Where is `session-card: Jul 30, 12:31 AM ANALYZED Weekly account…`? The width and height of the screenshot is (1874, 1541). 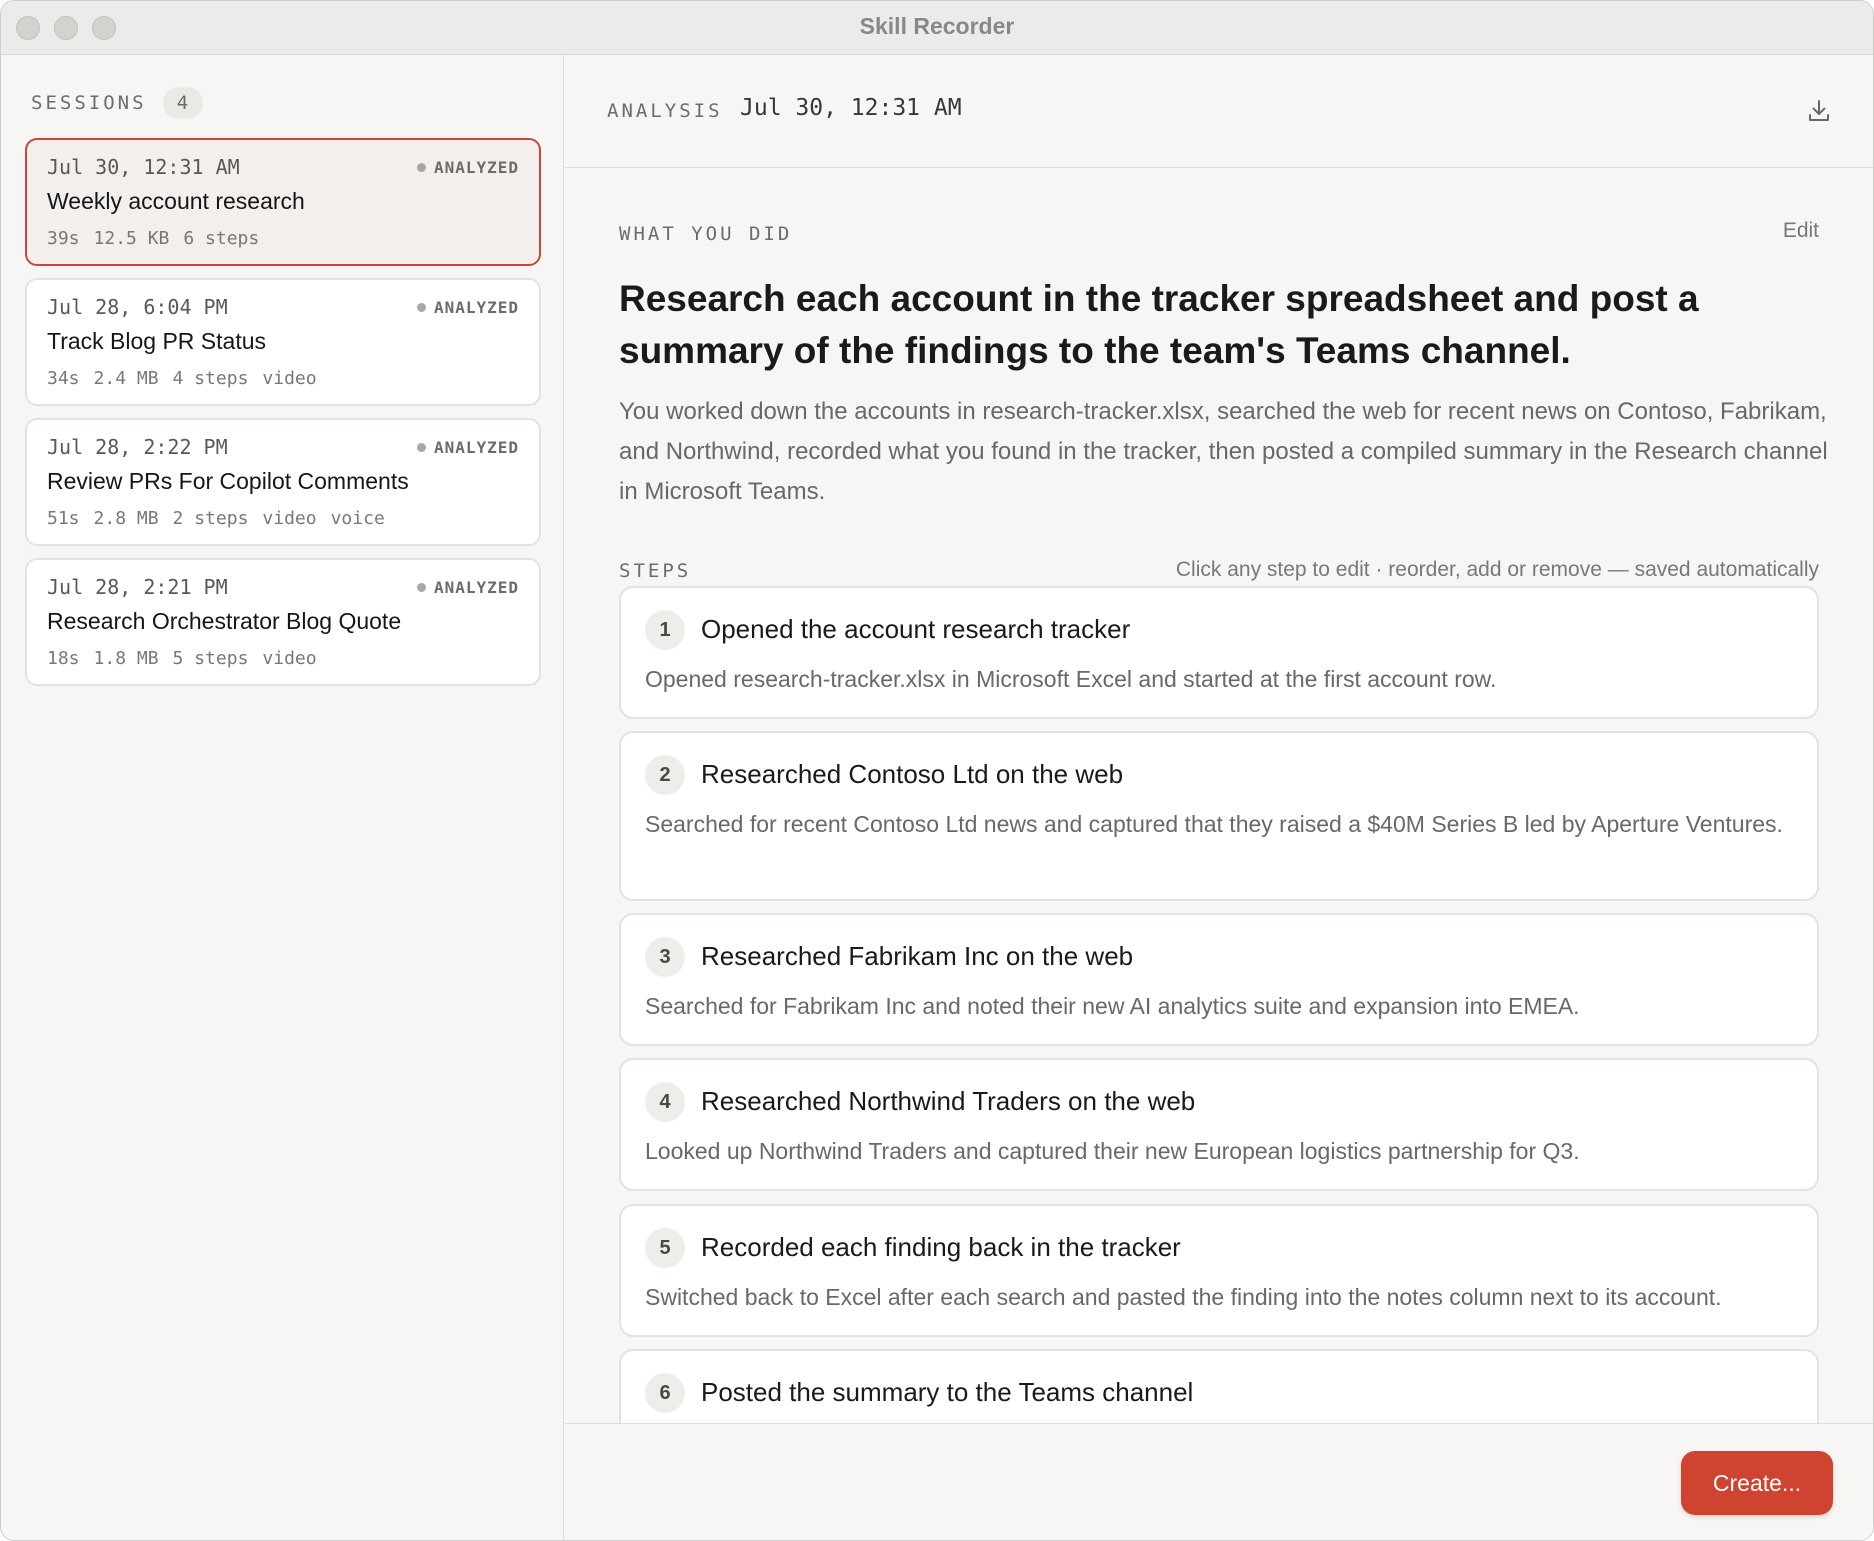 session-card: Jul 30, 12:31 AM ANALYZED Weekly account… is located at coordinates (283, 202).